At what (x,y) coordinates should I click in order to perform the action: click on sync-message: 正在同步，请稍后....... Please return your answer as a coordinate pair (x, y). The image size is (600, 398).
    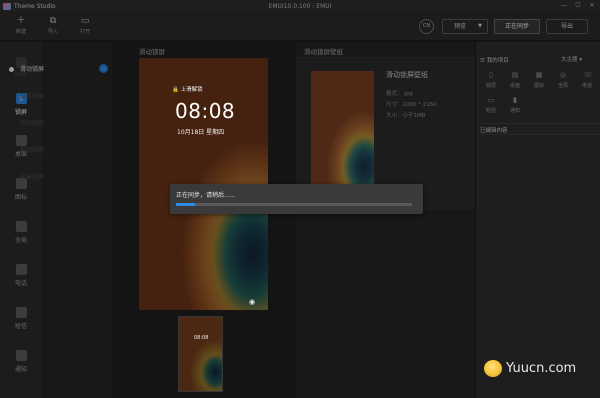
    Looking at the image, I should click on (206, 195).